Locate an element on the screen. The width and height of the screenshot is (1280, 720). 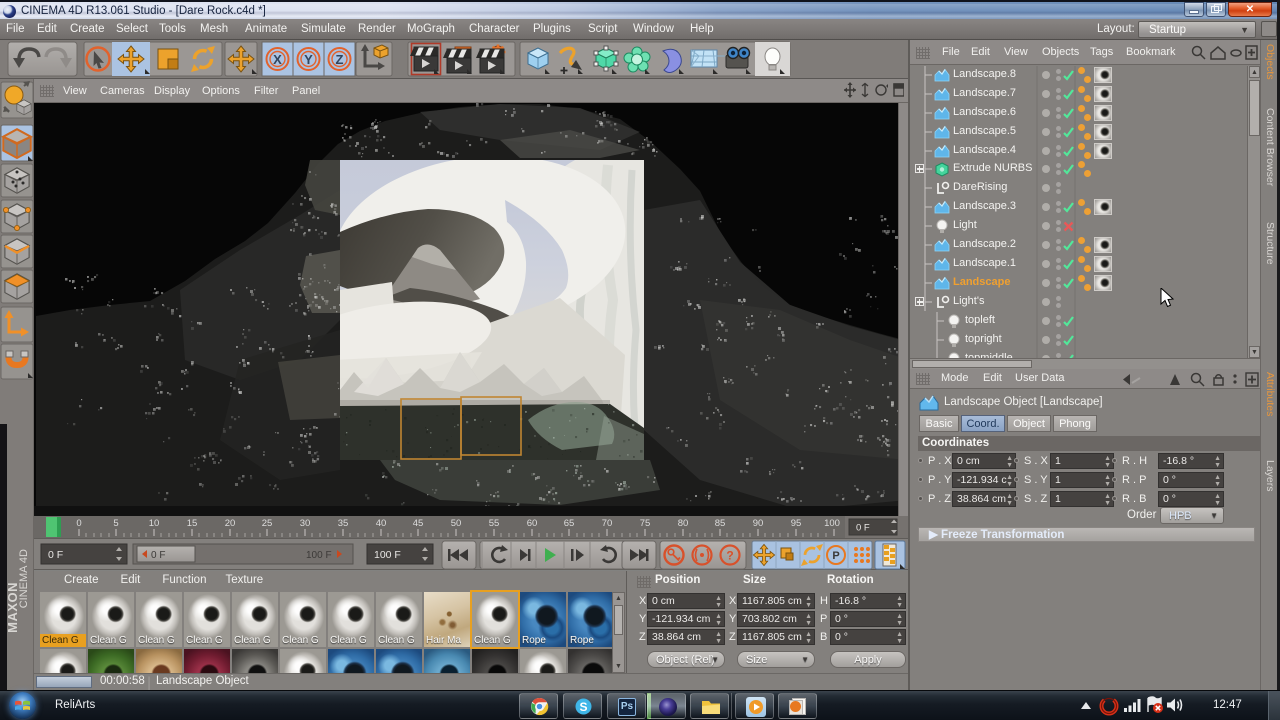
svg-text: 80 is located at coordinates (683, 523).